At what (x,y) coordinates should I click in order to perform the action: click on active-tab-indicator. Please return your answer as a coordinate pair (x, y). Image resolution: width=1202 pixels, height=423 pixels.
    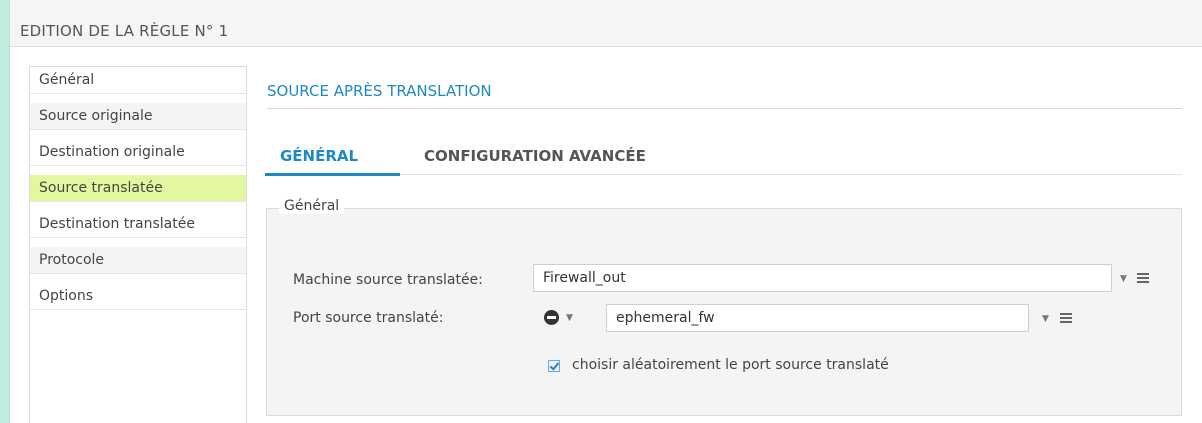
    Looking at the image, I should click on (332, 174).